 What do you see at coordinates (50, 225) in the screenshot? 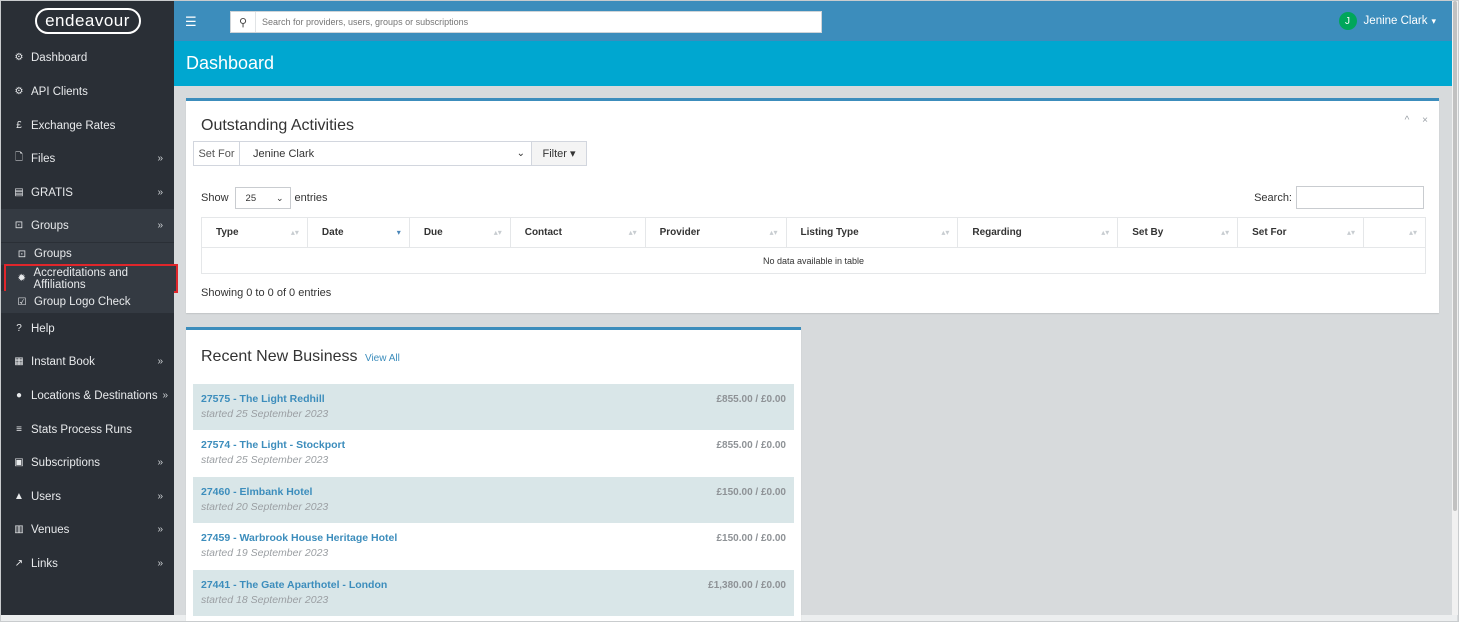
I see `sidebar-item-label: Groups` at bounding box center [50, 225].